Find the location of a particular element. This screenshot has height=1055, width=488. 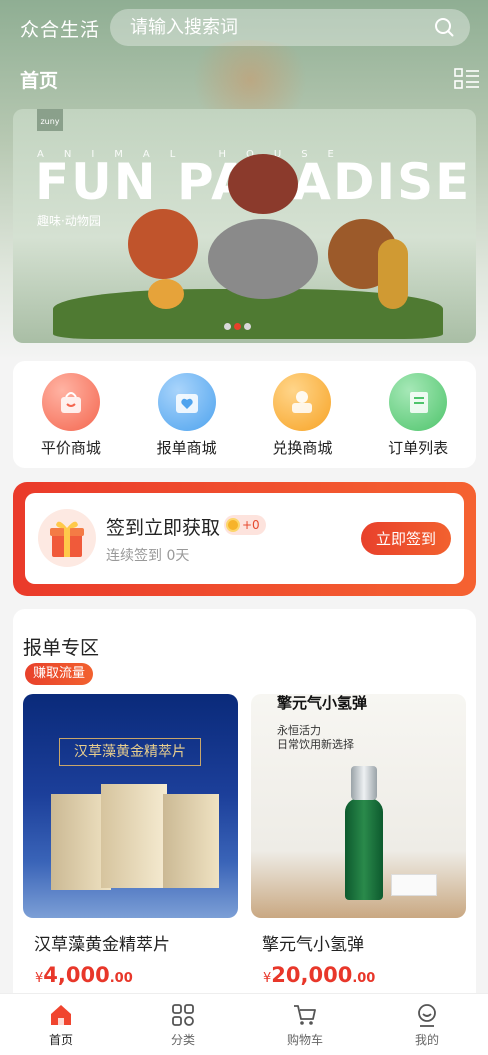

product-price: ¥4,000.00 is located at coordinates (84, 975).